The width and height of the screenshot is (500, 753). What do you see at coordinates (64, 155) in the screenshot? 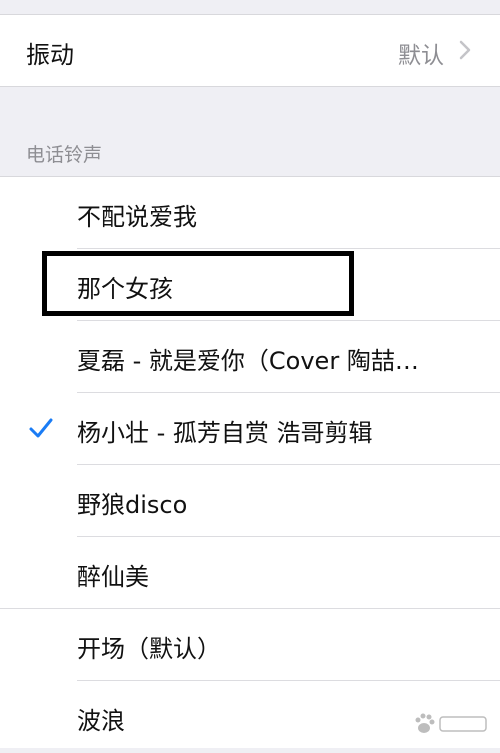
I see `section-header-ringtones: 电话铃声` at bounding box center [64, 155].